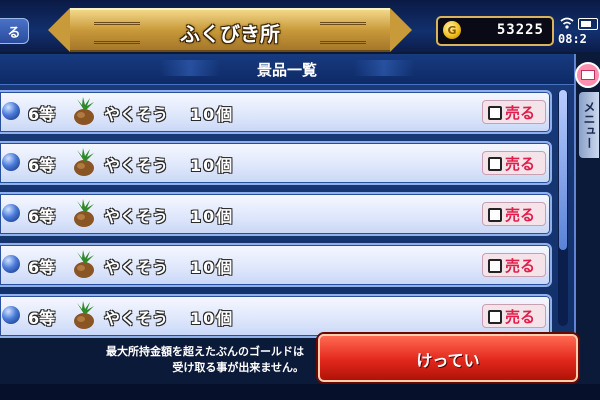 Image resolution: width=600 pixels, height=400 pixels. I want to click on clock: 08:2, so click(572, 39).